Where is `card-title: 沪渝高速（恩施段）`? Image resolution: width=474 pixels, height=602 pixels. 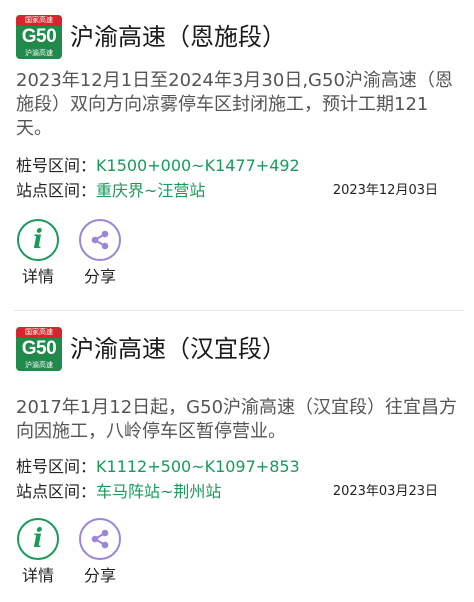
card-title: 沪渝高速（恩施段） is located at coordinates (178, 37).